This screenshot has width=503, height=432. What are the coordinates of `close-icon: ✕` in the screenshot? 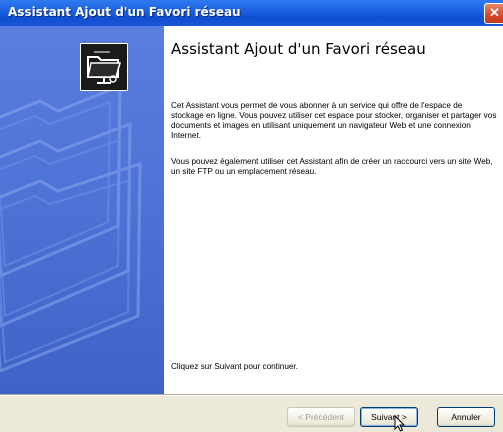 It's located at (494, 12).